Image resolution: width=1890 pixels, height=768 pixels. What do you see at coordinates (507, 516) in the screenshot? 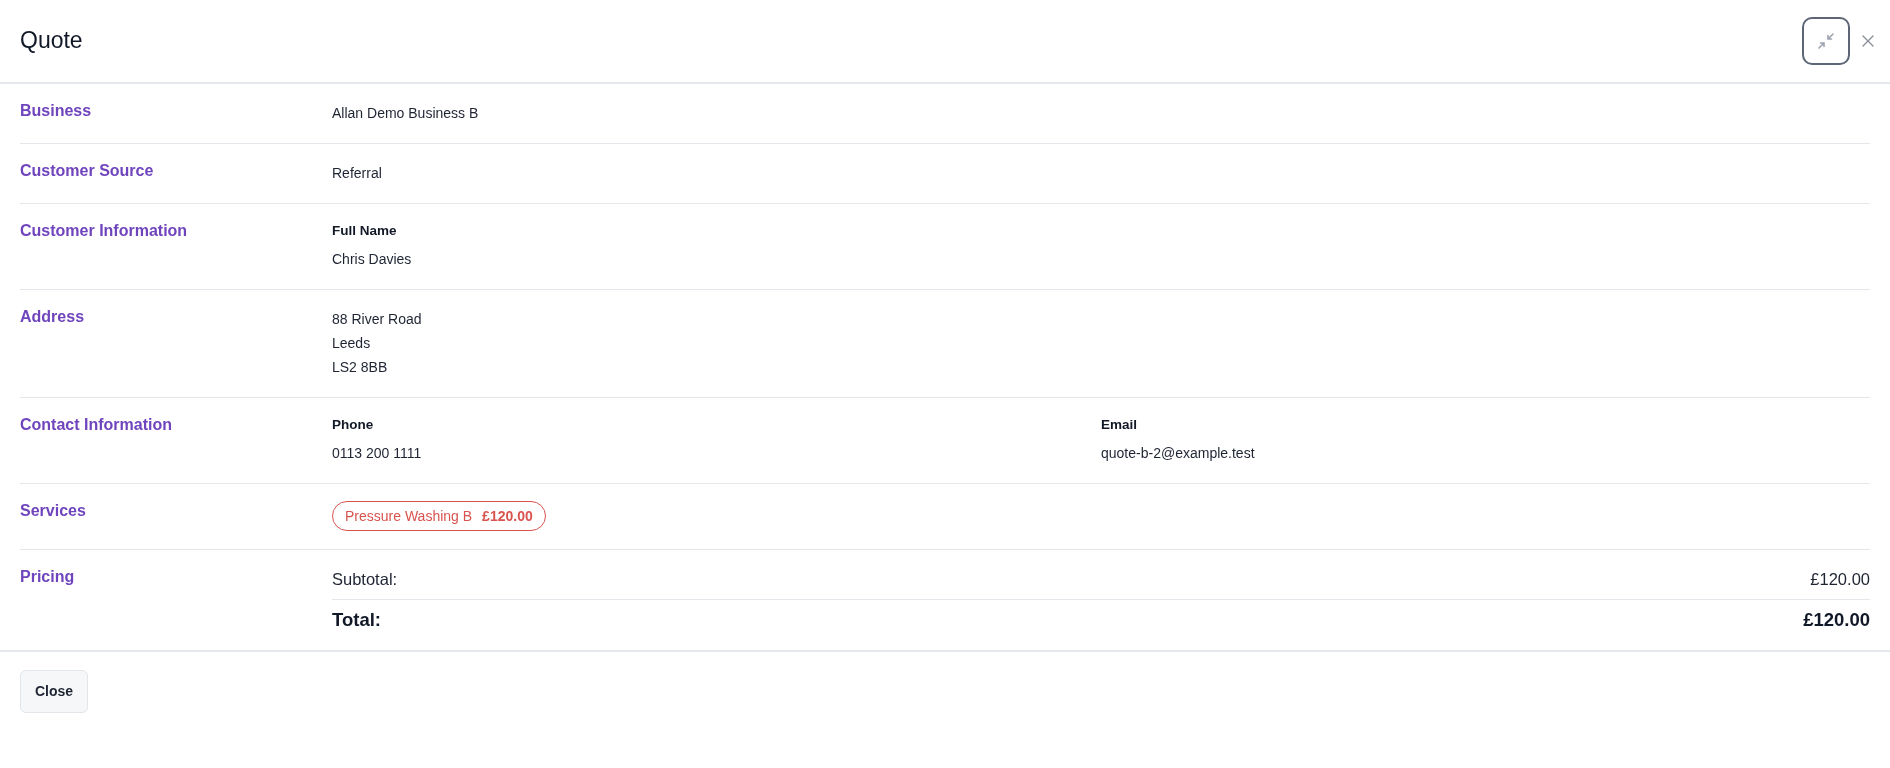
I see `service-price: £120.00` at bounding box center [507, 516].